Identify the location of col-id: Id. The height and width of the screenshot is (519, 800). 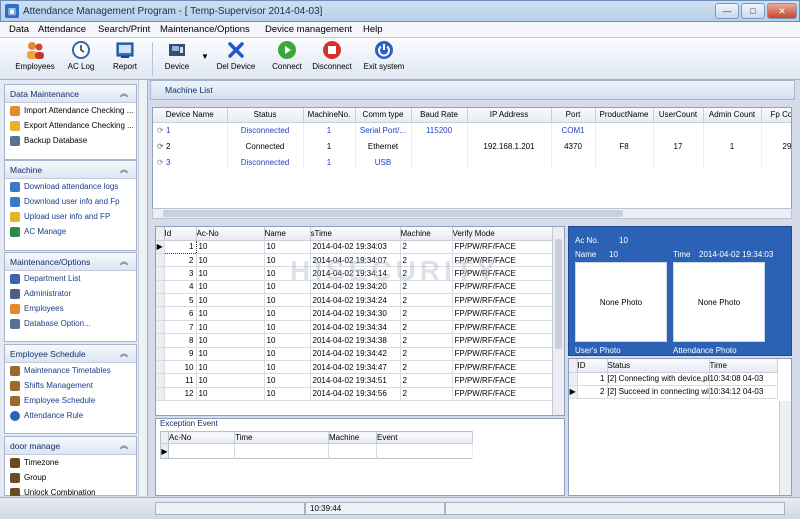
(180, 234).